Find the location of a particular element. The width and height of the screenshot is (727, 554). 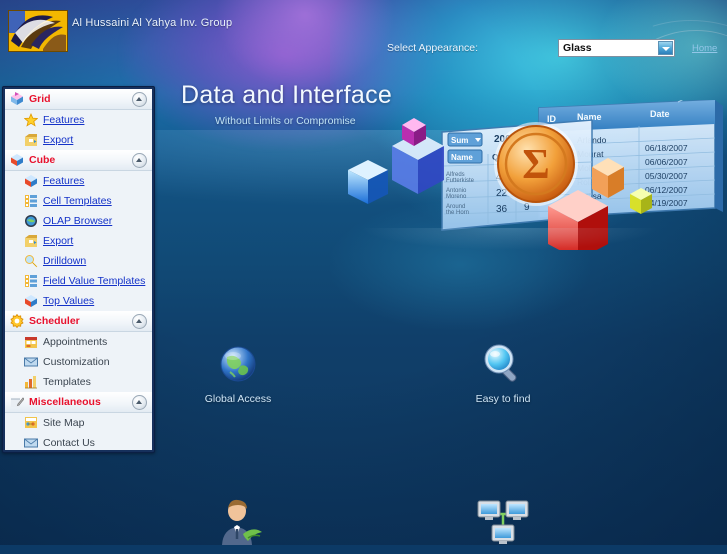

sidebar-group-title: Grid is located at coordinates (40, 99).